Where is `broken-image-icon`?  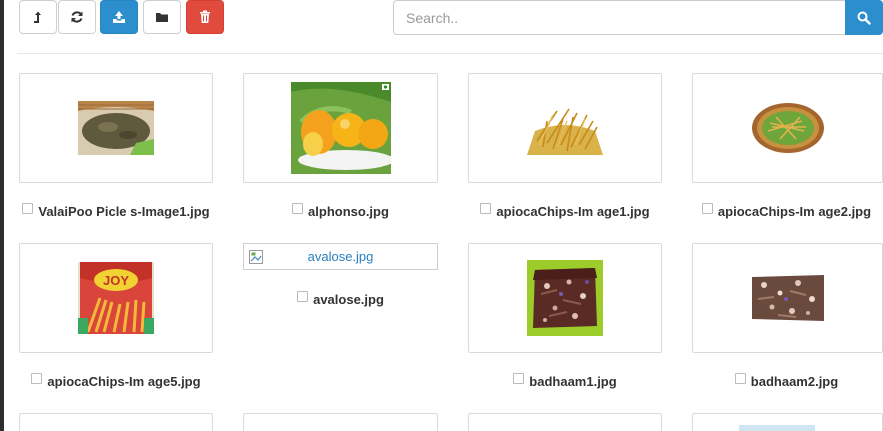
broken-image-icon is located at coordinates (256, 257).